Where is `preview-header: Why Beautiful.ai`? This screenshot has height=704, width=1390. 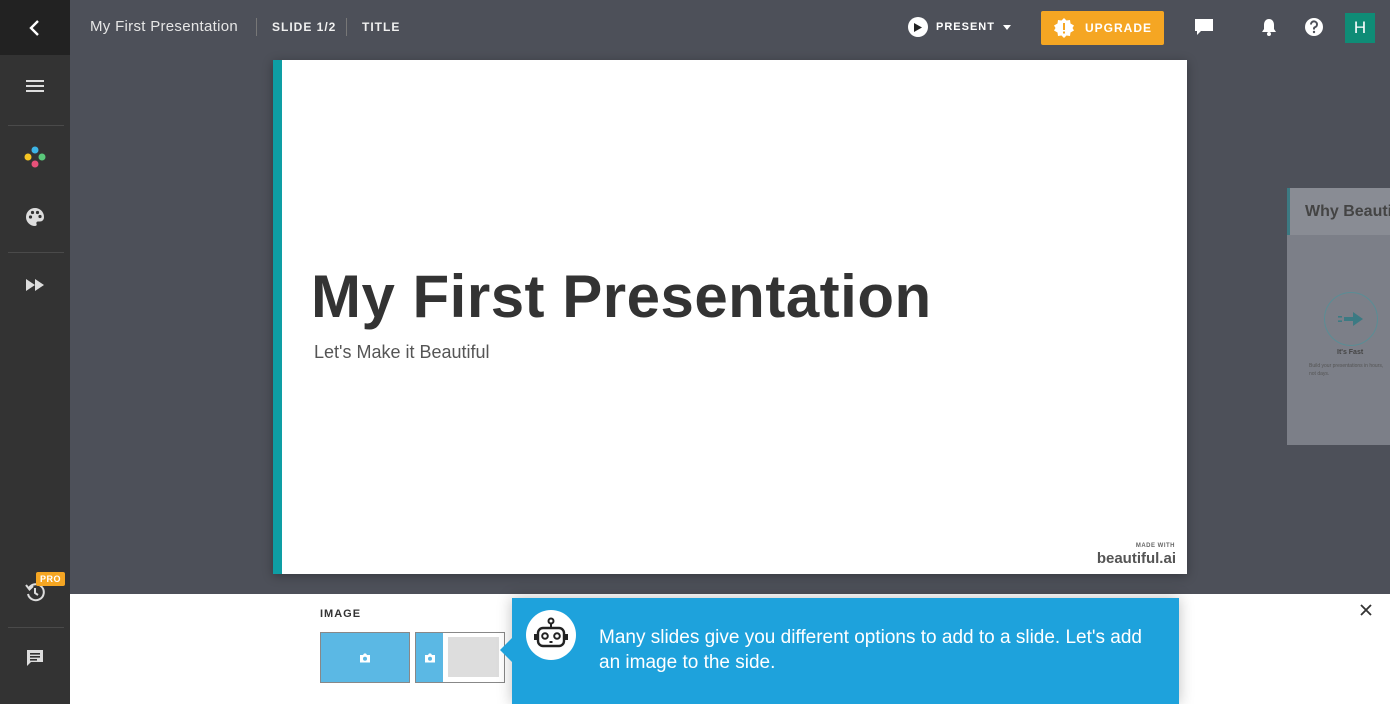 preview-header: Why Beautiful.ai is located at coordinates (1338, 211).